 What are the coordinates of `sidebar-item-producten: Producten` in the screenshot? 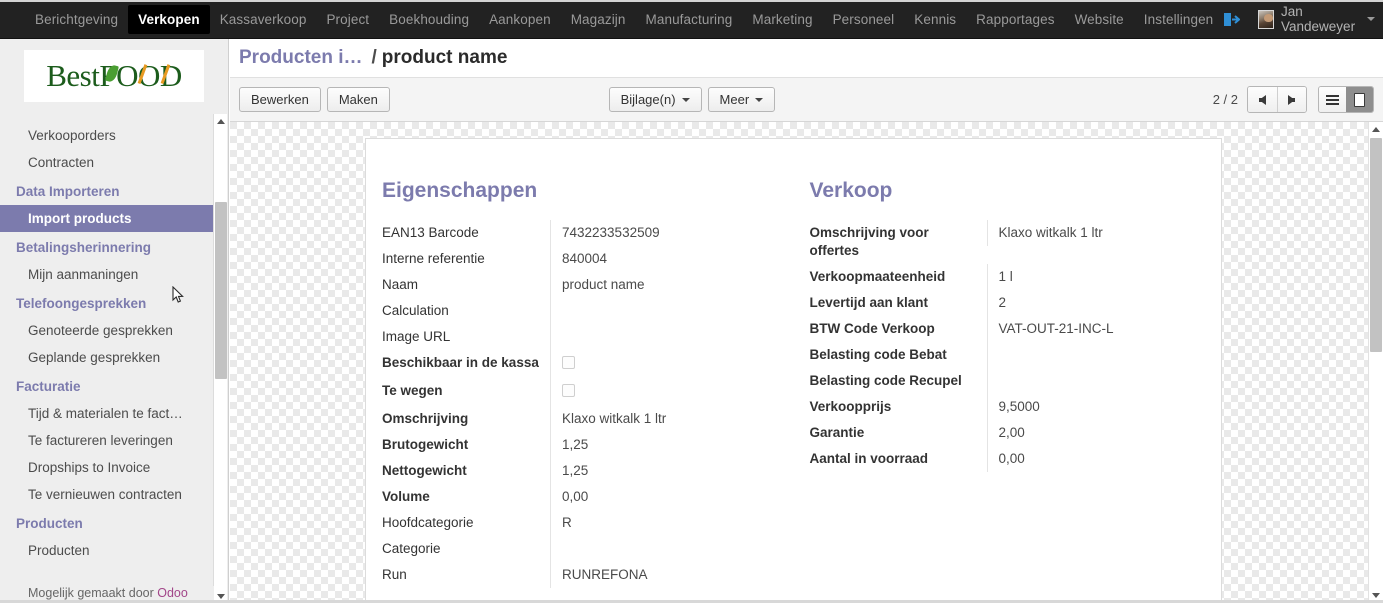 It's located at (107, 550).